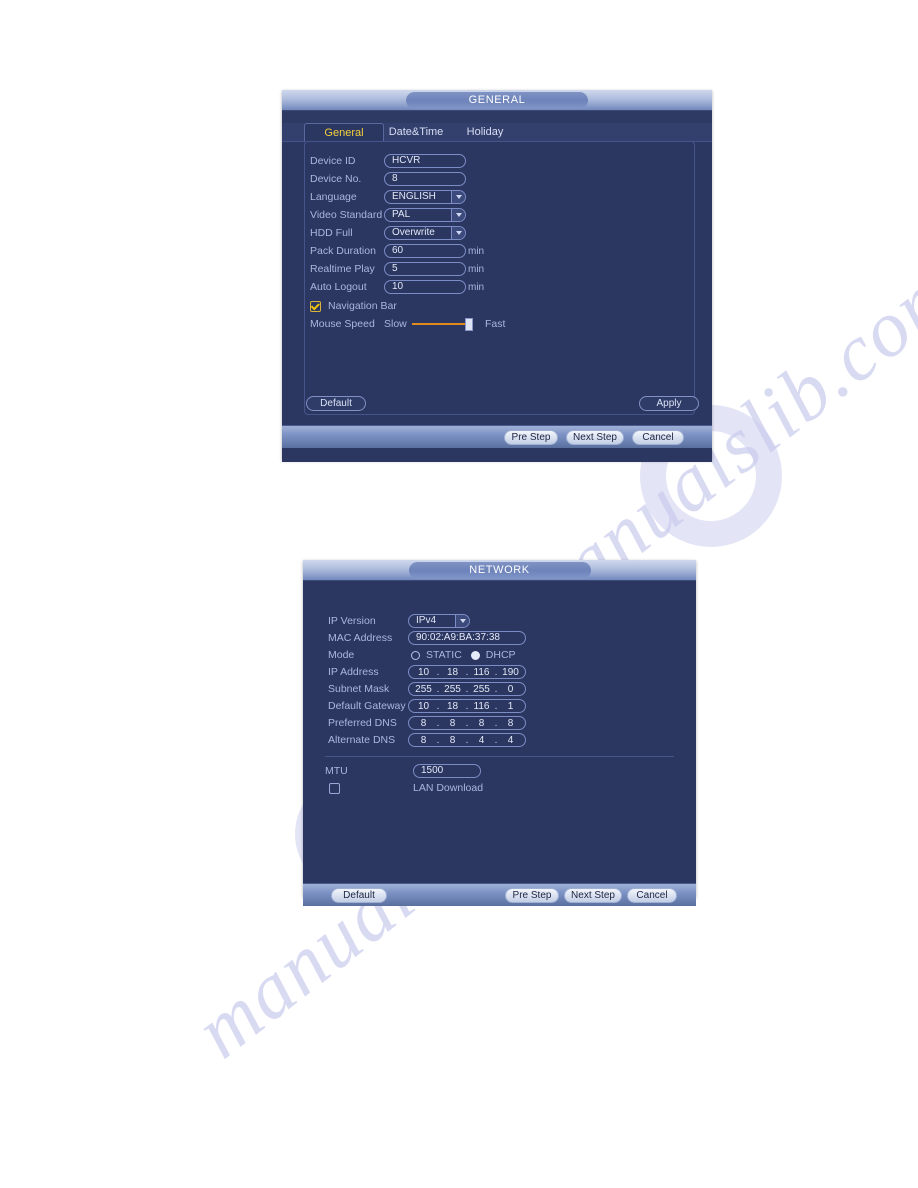  Describe the element at coordinates (485, 132) in the screenshot. I see `tab-holiday: Holiday` at that location.